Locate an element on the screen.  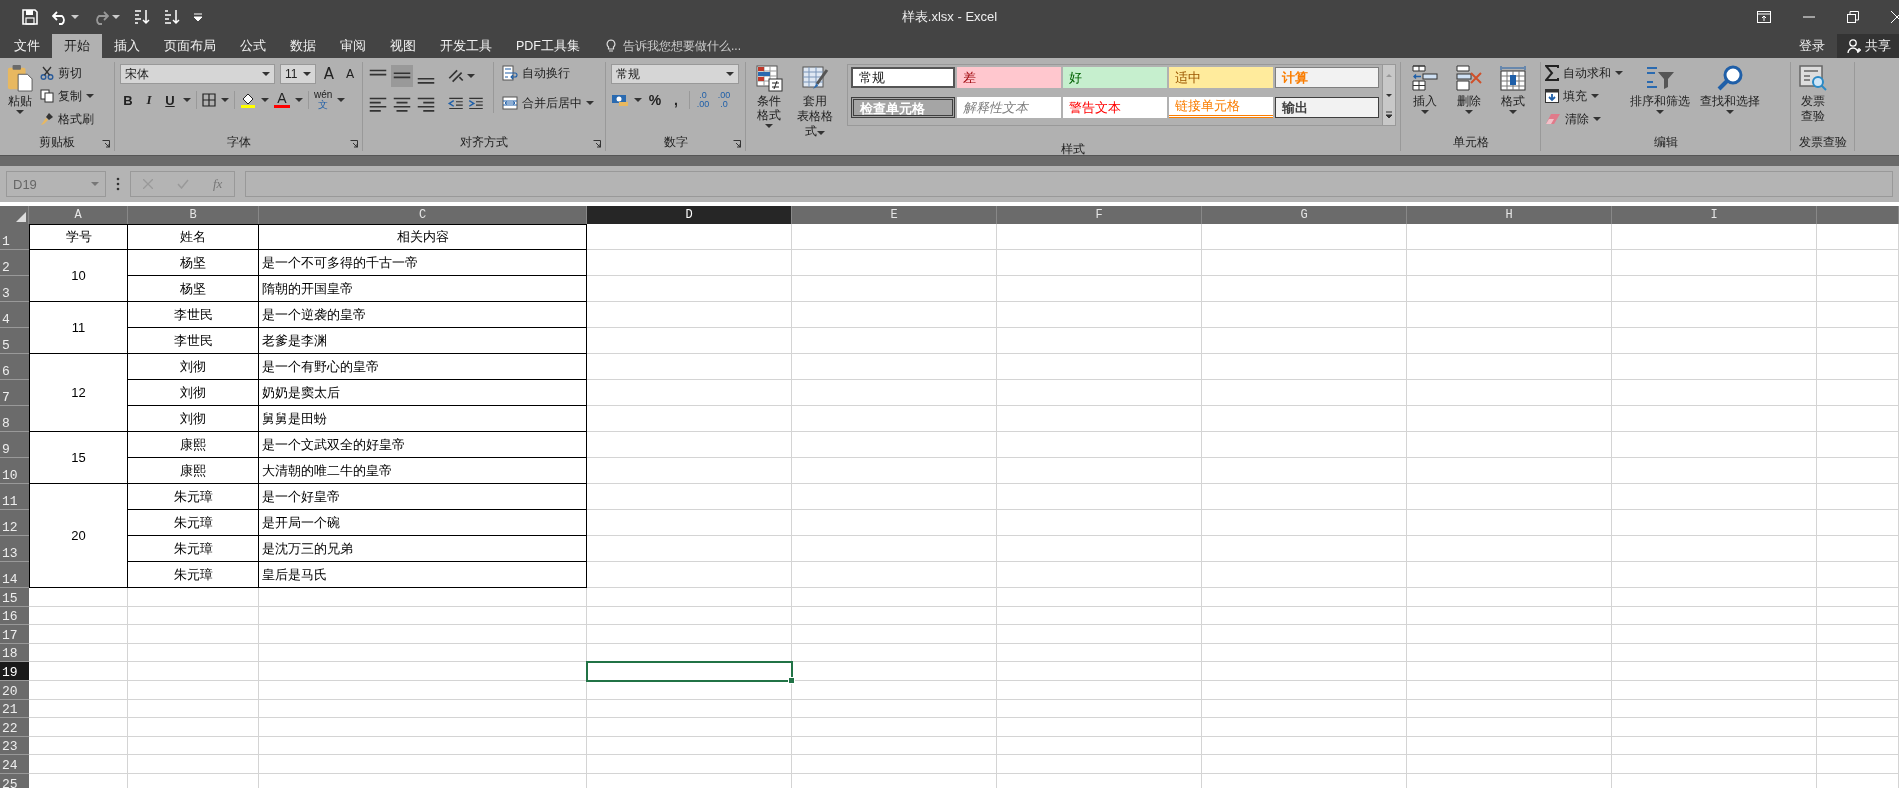
row-header: 6 is located at coordinates (14, 367).